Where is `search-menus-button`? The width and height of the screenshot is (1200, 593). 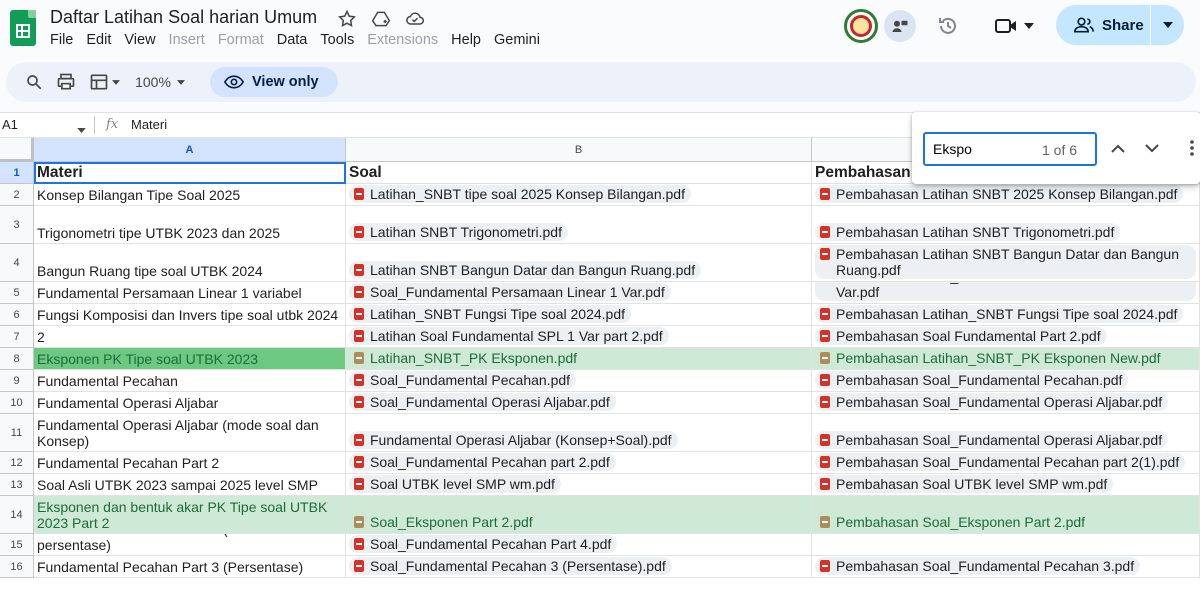
search-menus-button is located at coordinates (34, 82).